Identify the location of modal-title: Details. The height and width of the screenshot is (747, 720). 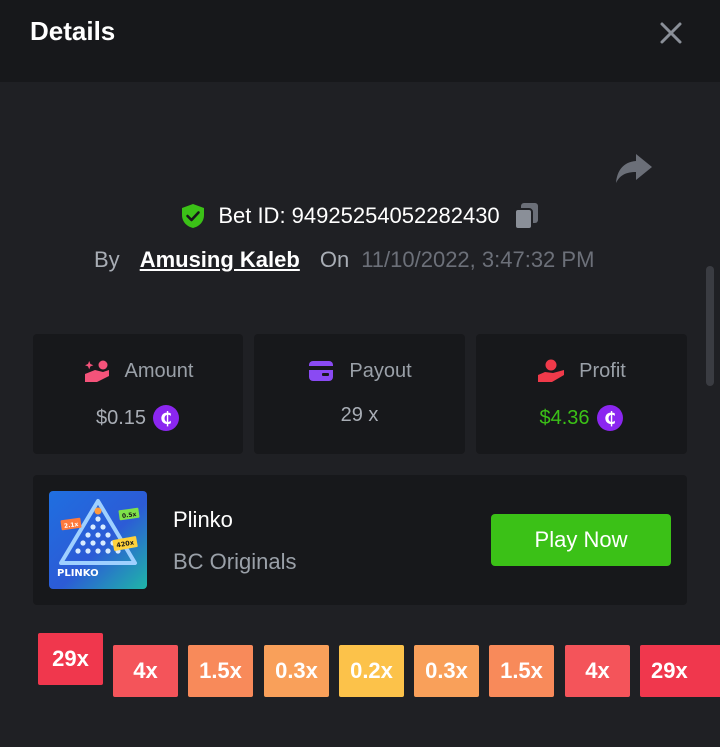
(73, 31).